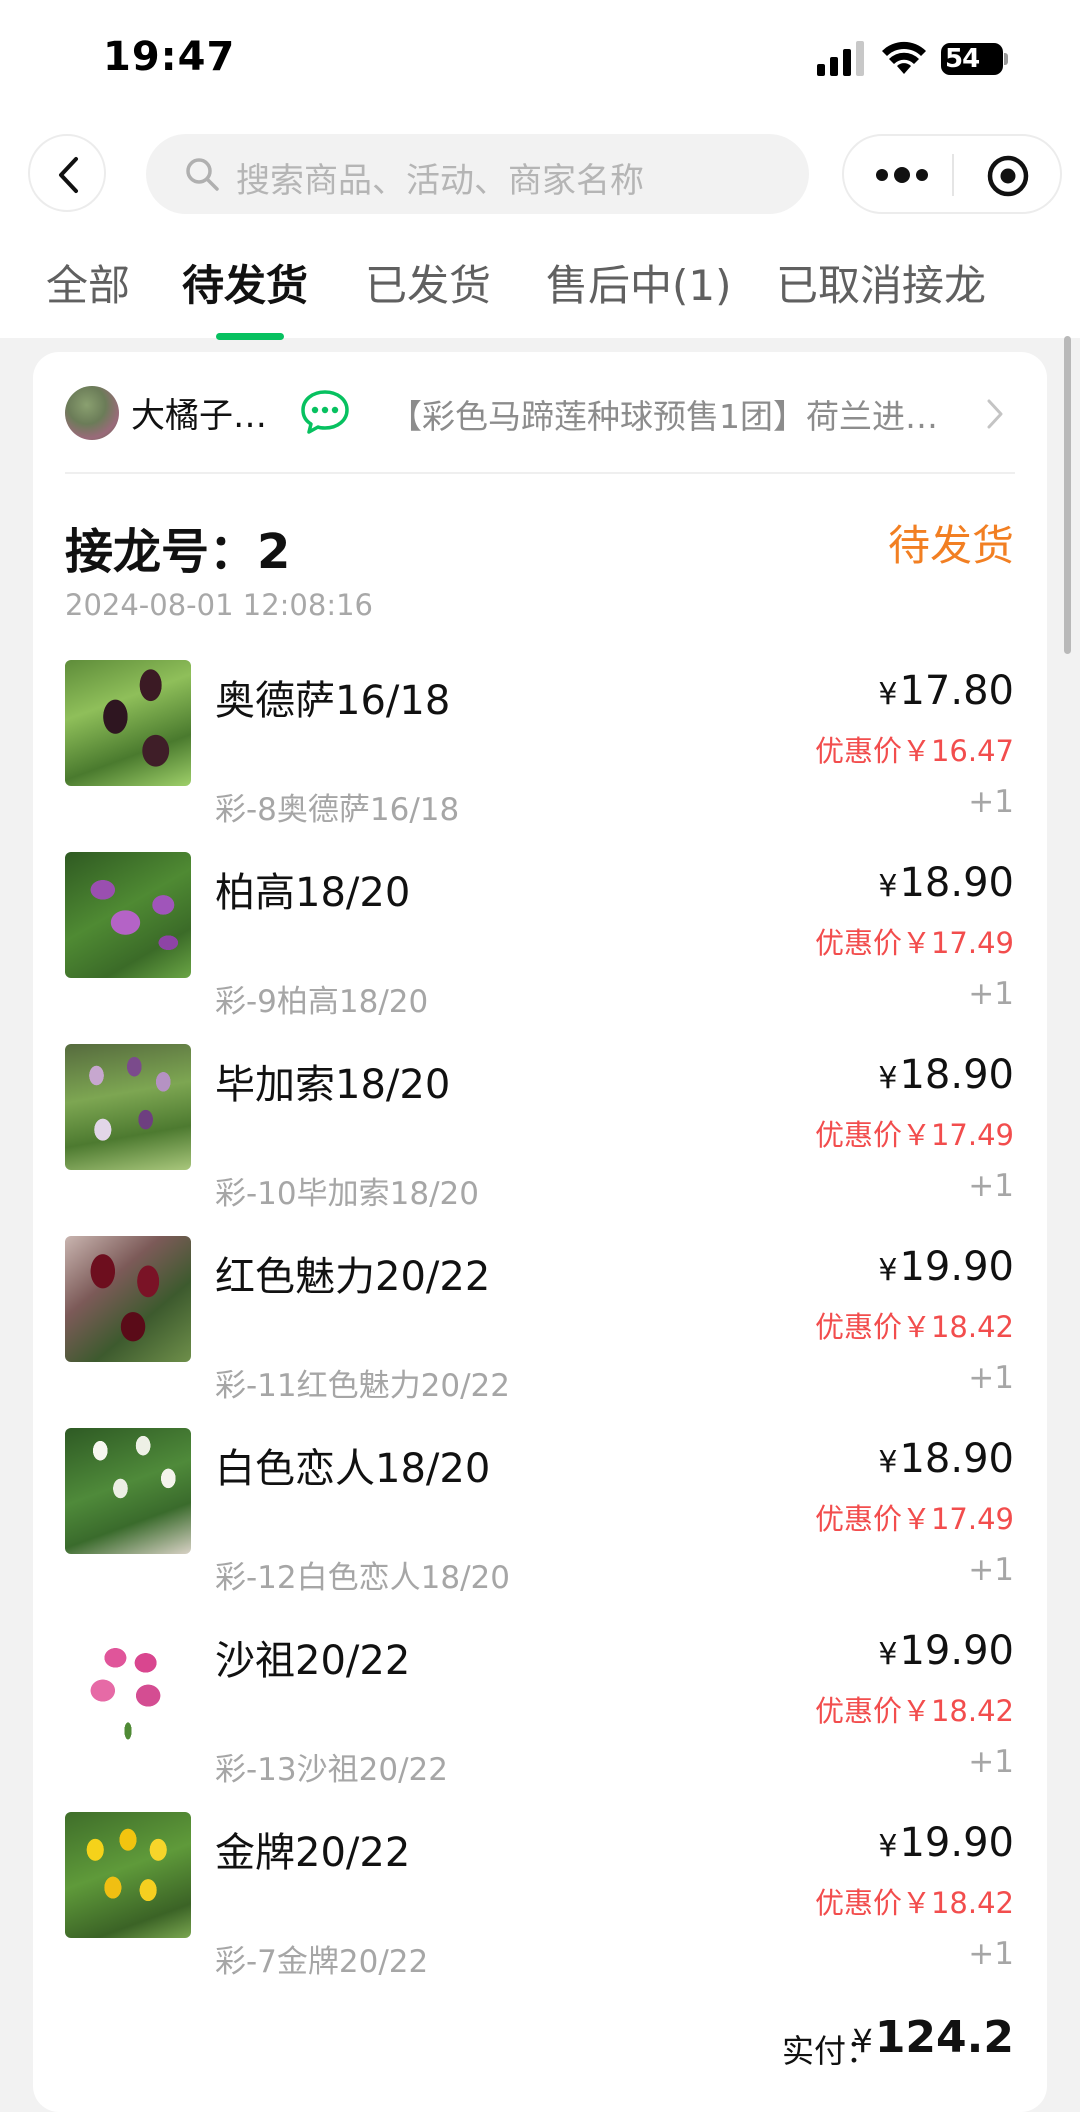  What do you see at coordinates (540, 473) in the screenshot?
I see `divider` at bounding box center [540, 473].